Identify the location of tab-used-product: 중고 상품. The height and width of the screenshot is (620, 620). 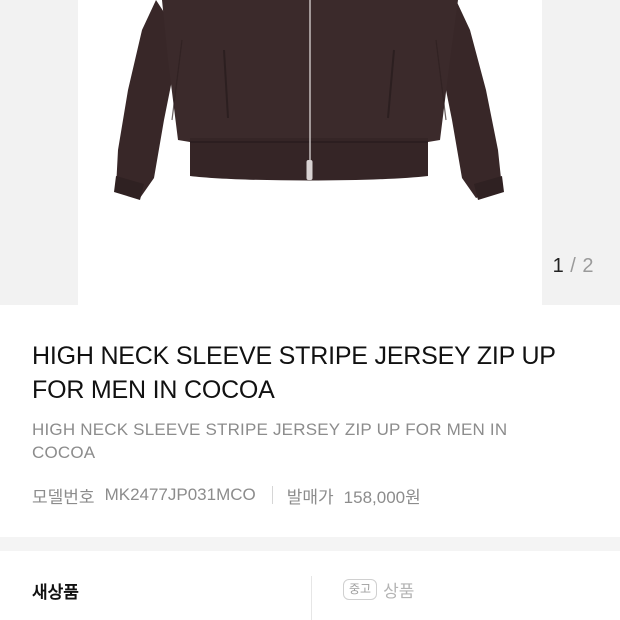
(378, 589).